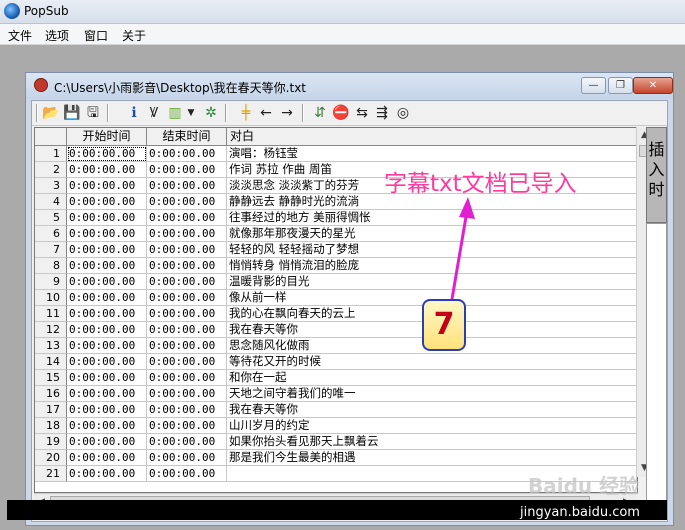 This screenshot has width=685, height=530. What do you see at coordinates (432, 378) in the screenshot?
I see `dialogue-cell: 和你在一起` at bounding box center [432, 378].